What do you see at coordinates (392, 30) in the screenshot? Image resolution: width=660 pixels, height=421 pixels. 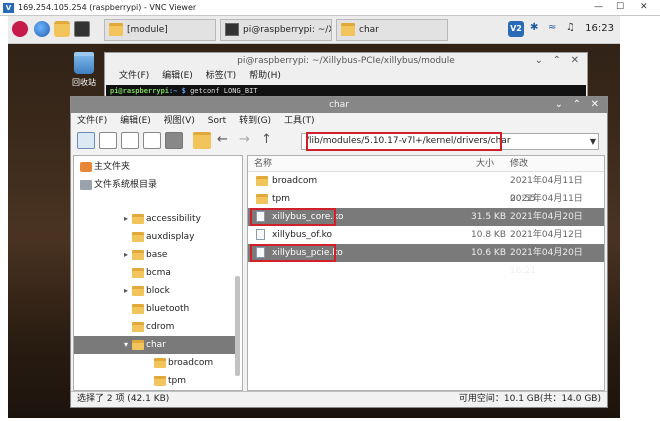 I see `task-char: char` at bounding box center [392, 30].